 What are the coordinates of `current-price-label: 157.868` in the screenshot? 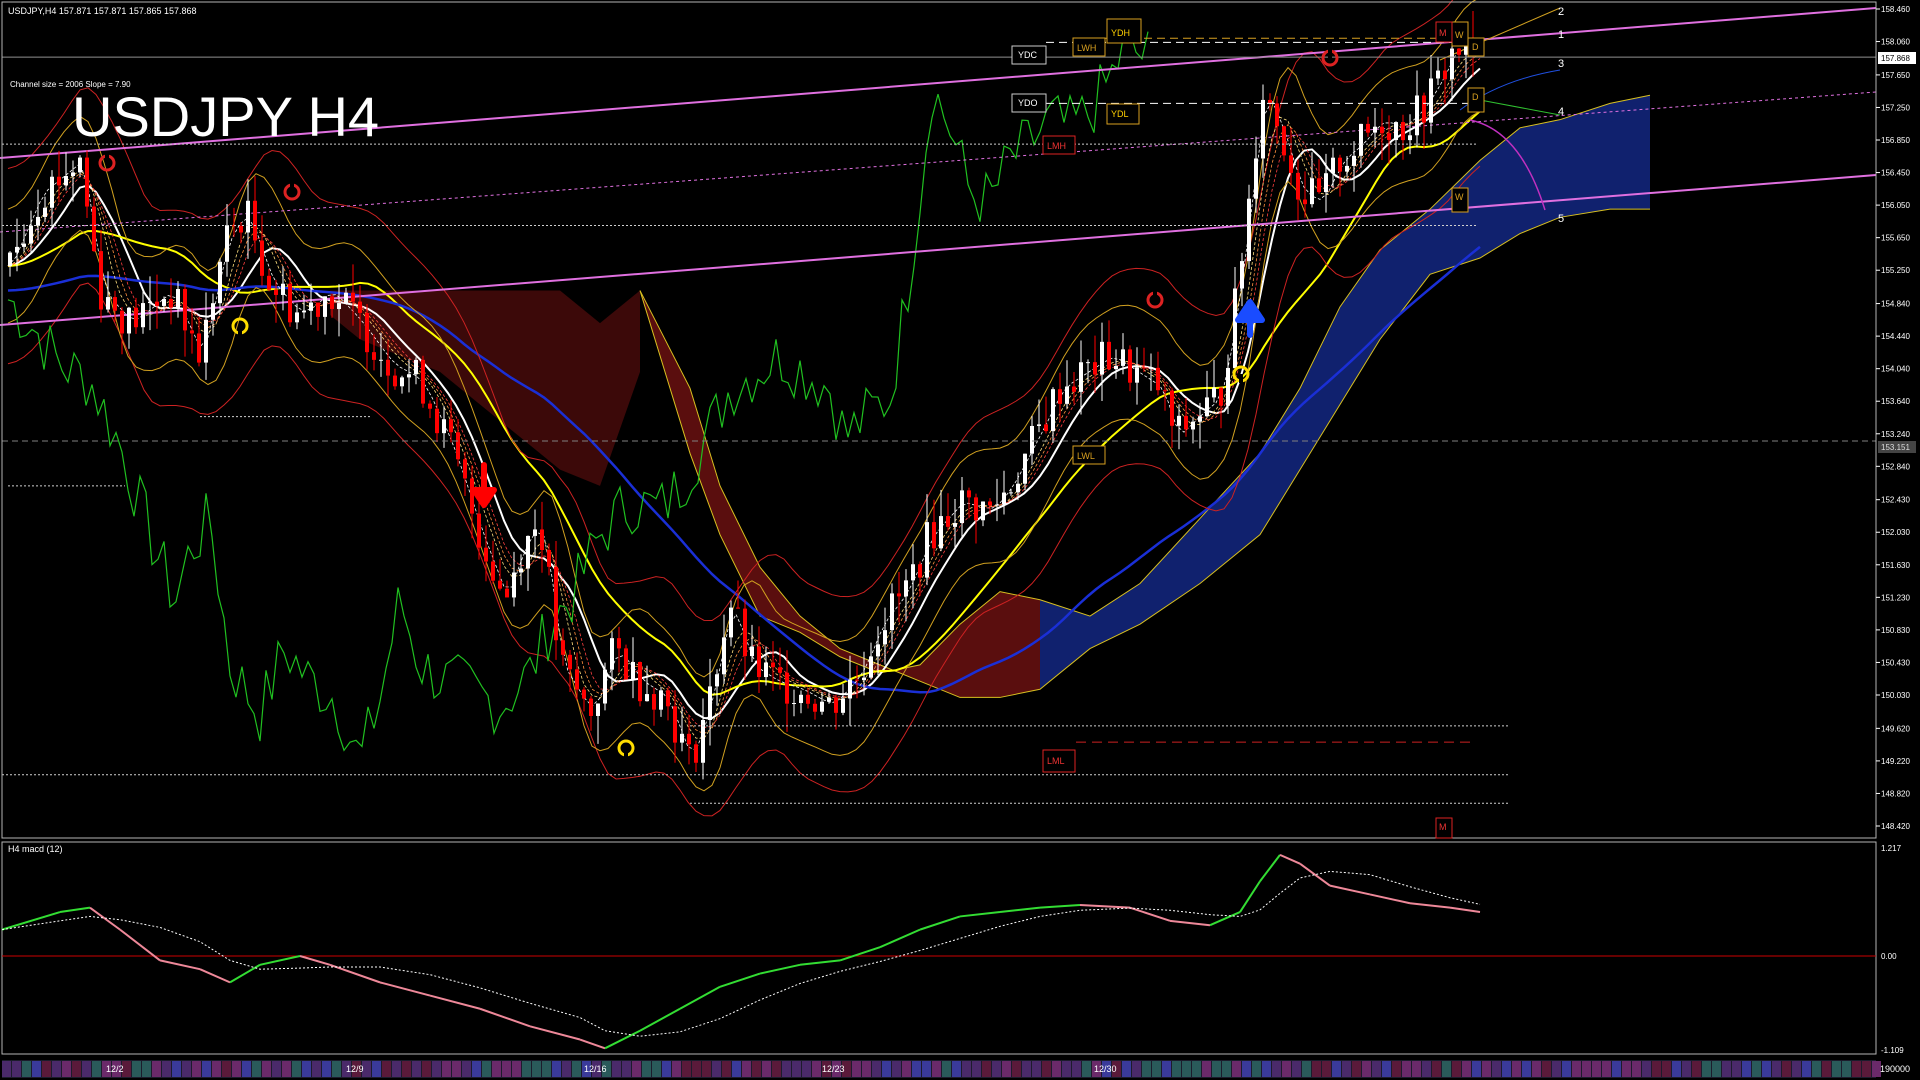 It's located at (1895, 58).